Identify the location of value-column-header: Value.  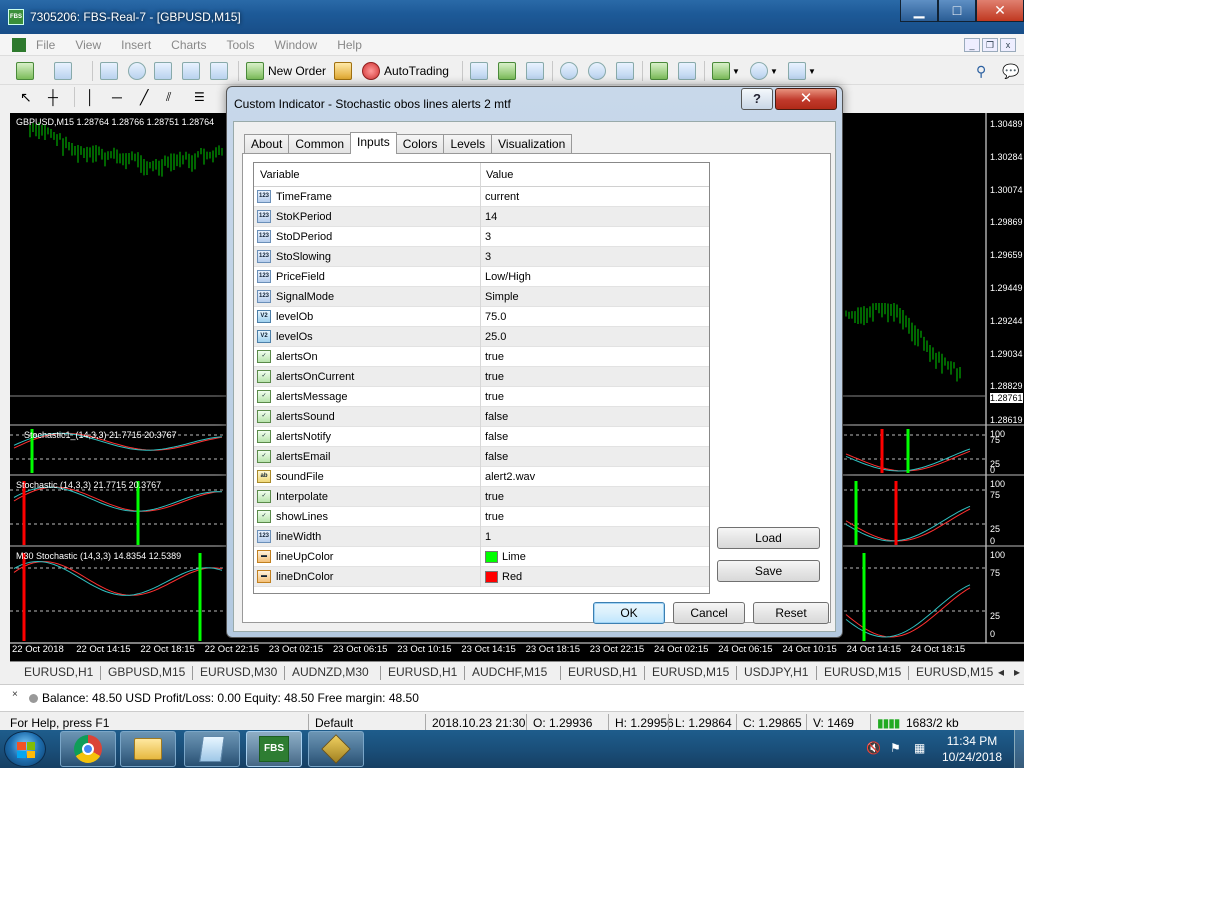
(499, 175).